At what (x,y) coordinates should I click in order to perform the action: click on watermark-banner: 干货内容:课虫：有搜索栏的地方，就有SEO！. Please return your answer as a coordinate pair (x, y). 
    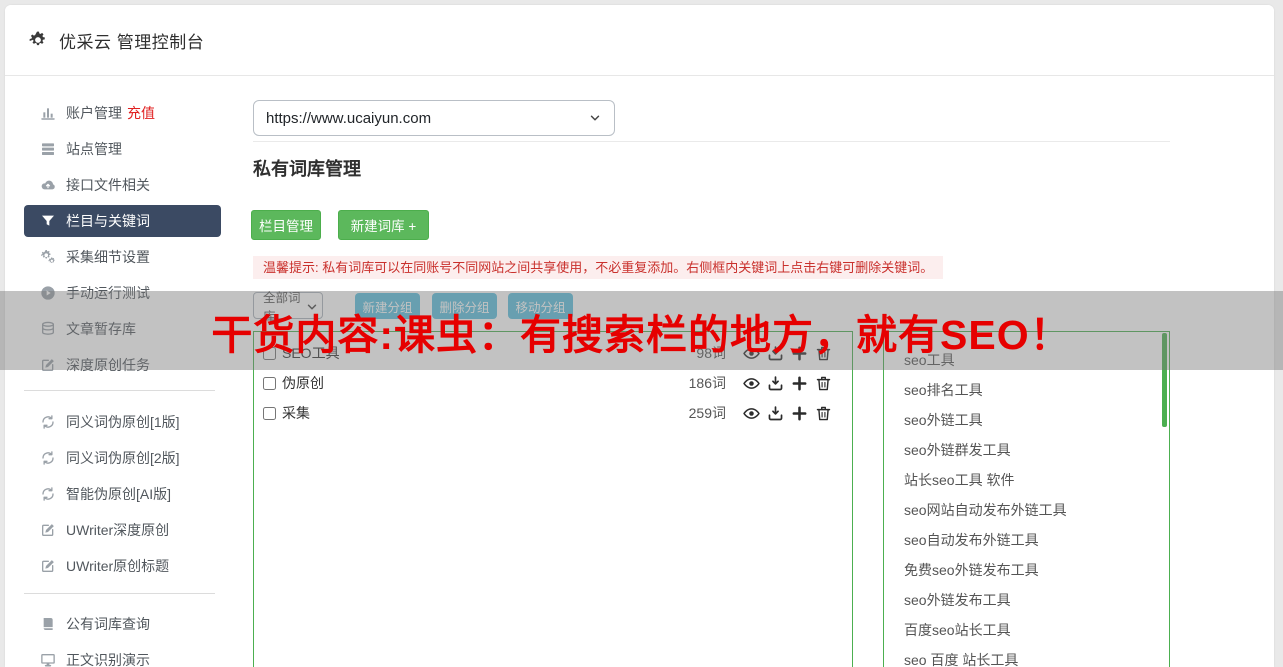
    Looking at the image, I should click on (641, 330).